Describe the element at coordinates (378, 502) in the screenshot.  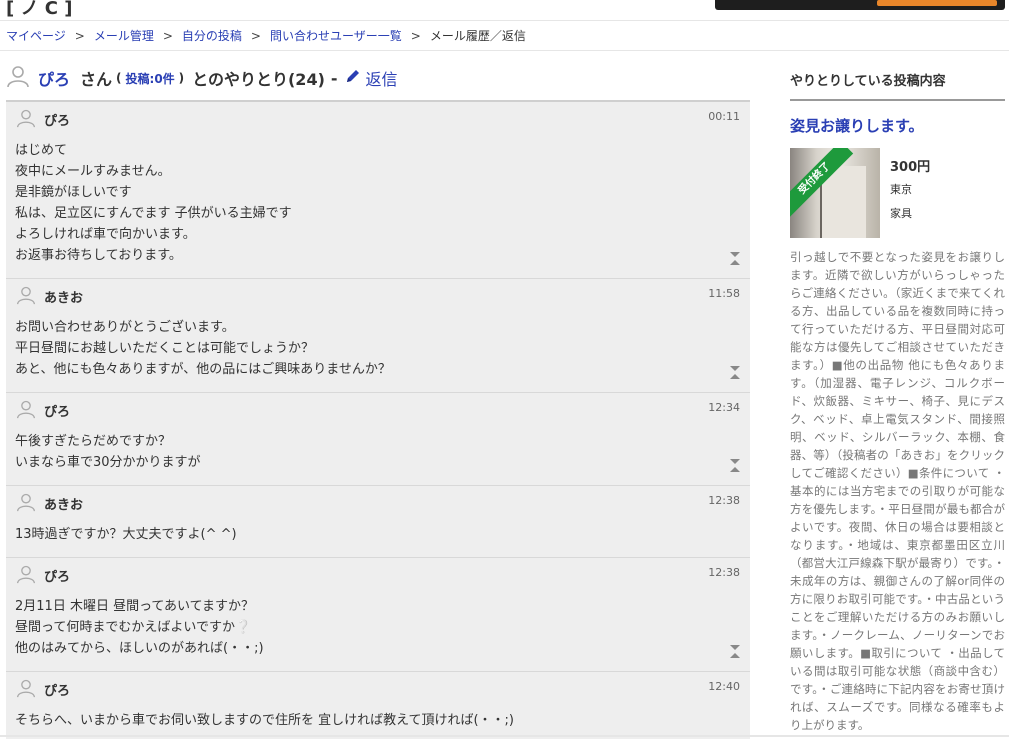
I see `message-header: あきお 12:38` at that location.